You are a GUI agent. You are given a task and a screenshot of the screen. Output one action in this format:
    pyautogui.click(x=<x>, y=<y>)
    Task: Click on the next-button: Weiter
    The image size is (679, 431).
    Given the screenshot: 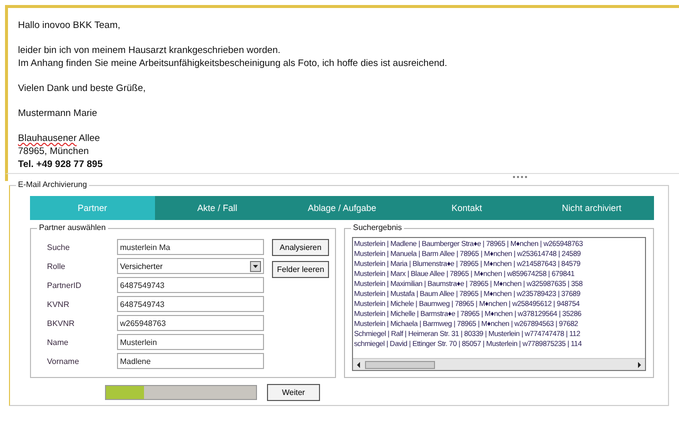 What is the action you would take?
    pyautogui.click(x=293, y=392)
    